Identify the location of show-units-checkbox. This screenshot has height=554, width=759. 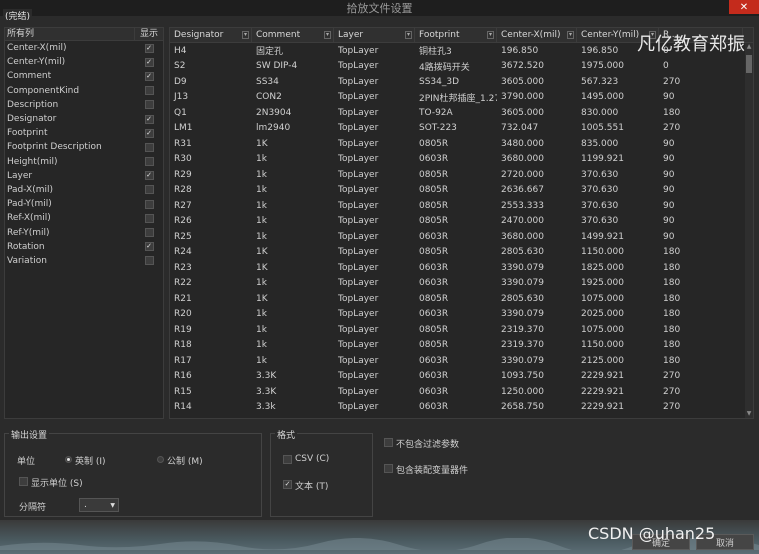
(23, 481).